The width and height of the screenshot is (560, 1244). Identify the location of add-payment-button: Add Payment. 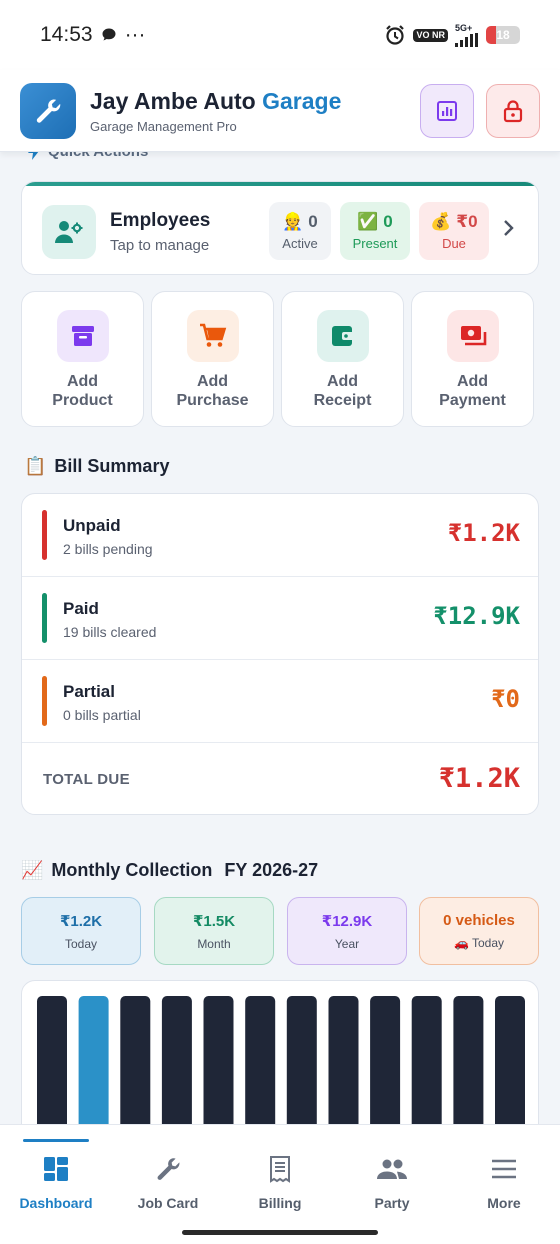
(472, 359).